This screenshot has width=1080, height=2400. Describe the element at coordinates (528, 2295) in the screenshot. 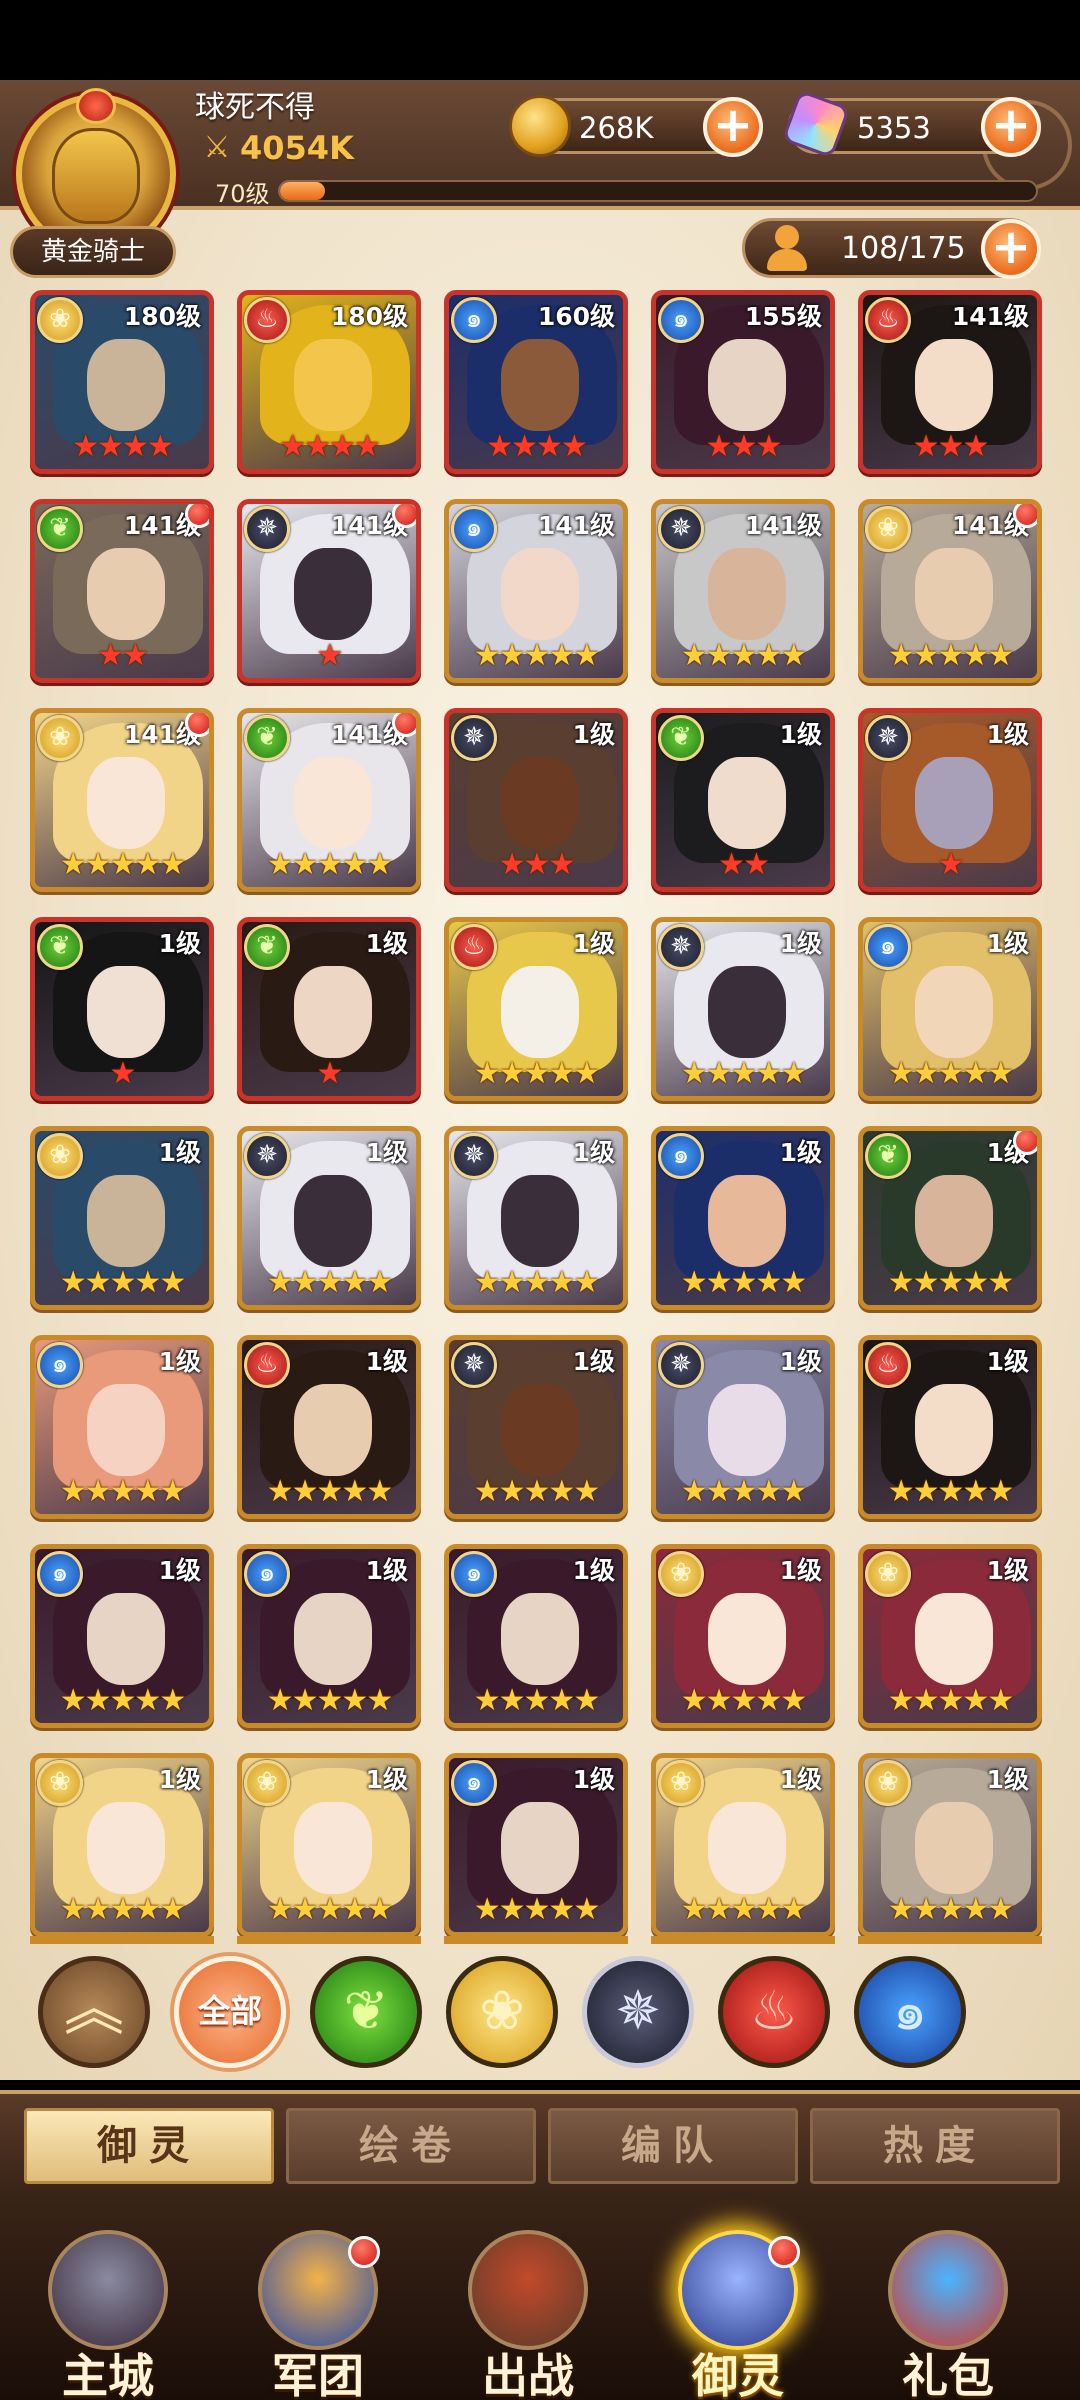

I see `nav-item-2: 出战` at that location.